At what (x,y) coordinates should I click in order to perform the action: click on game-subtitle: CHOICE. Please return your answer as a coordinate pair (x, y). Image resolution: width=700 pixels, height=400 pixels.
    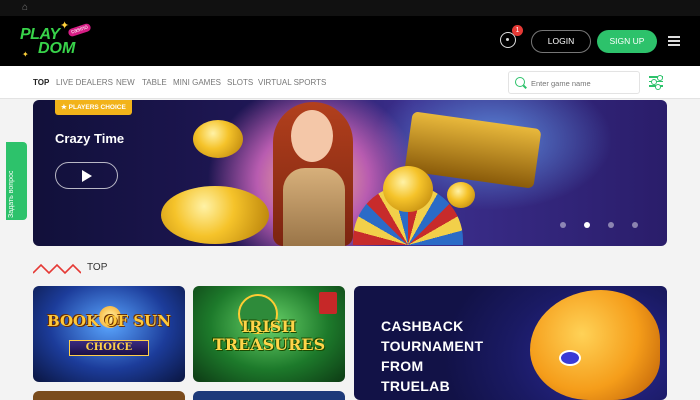
    Looking at the image, I should click on (109, 348).